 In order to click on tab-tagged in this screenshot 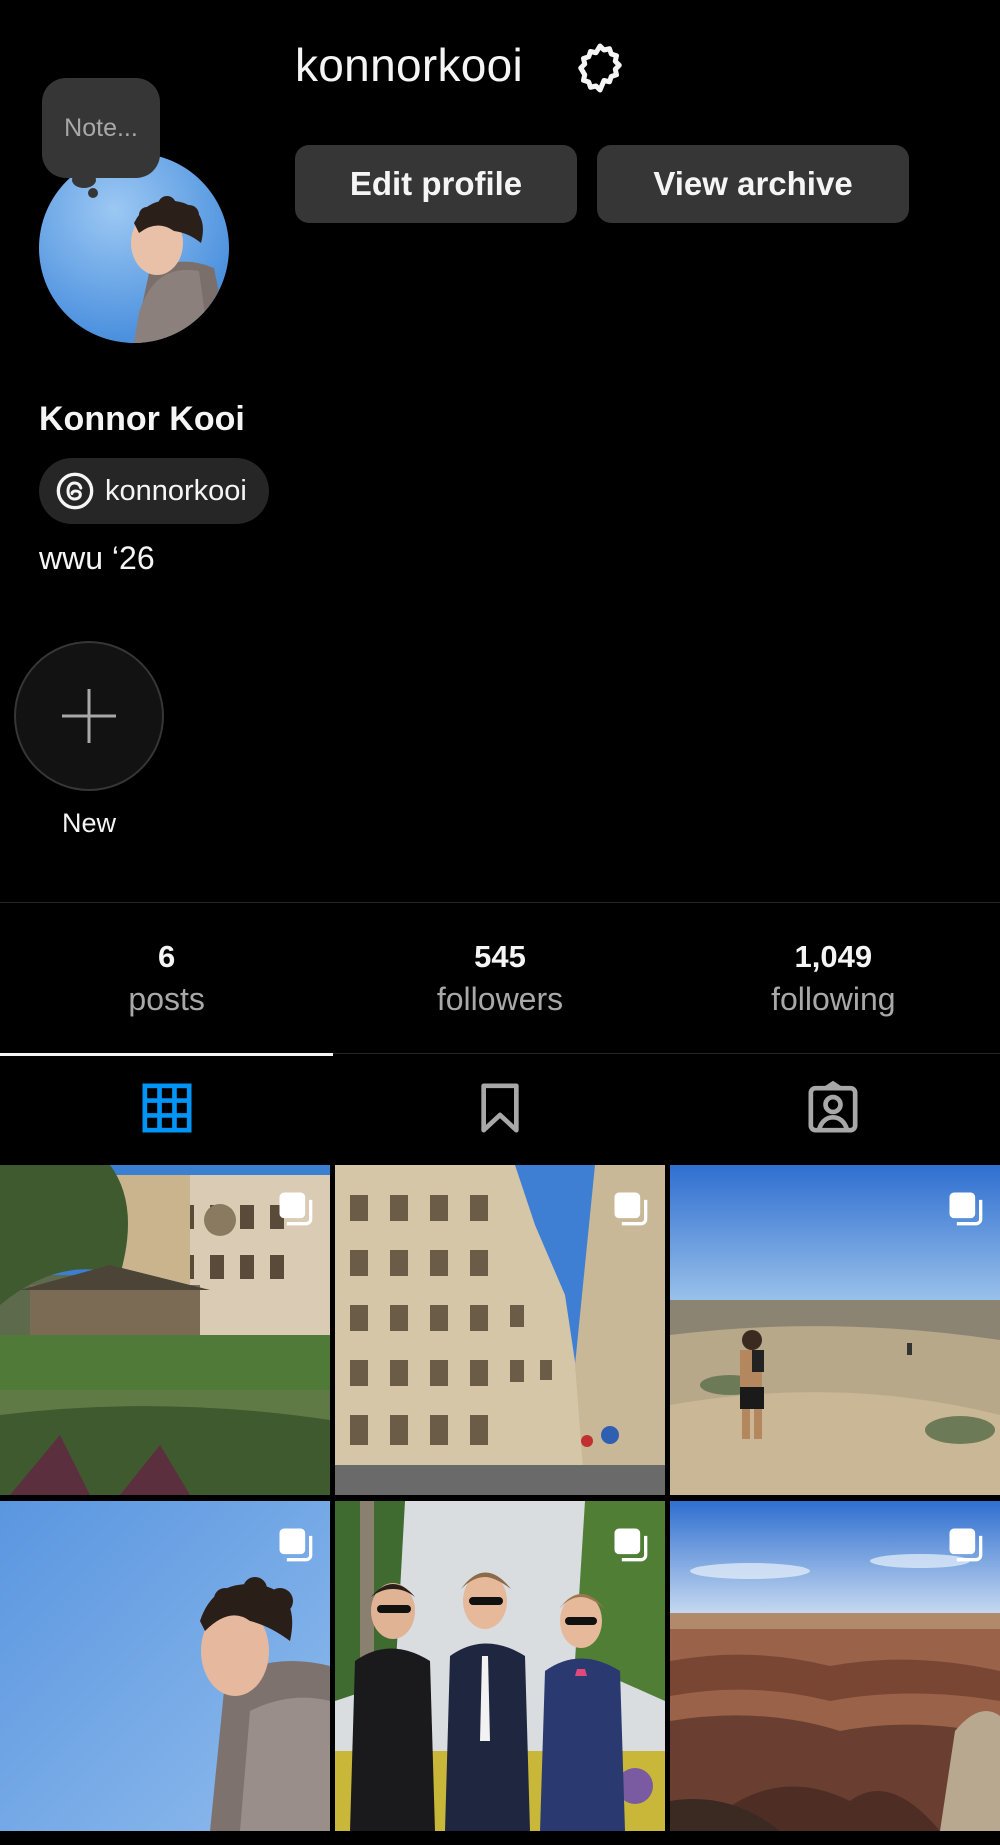, I will do `click(833, 1108)`.